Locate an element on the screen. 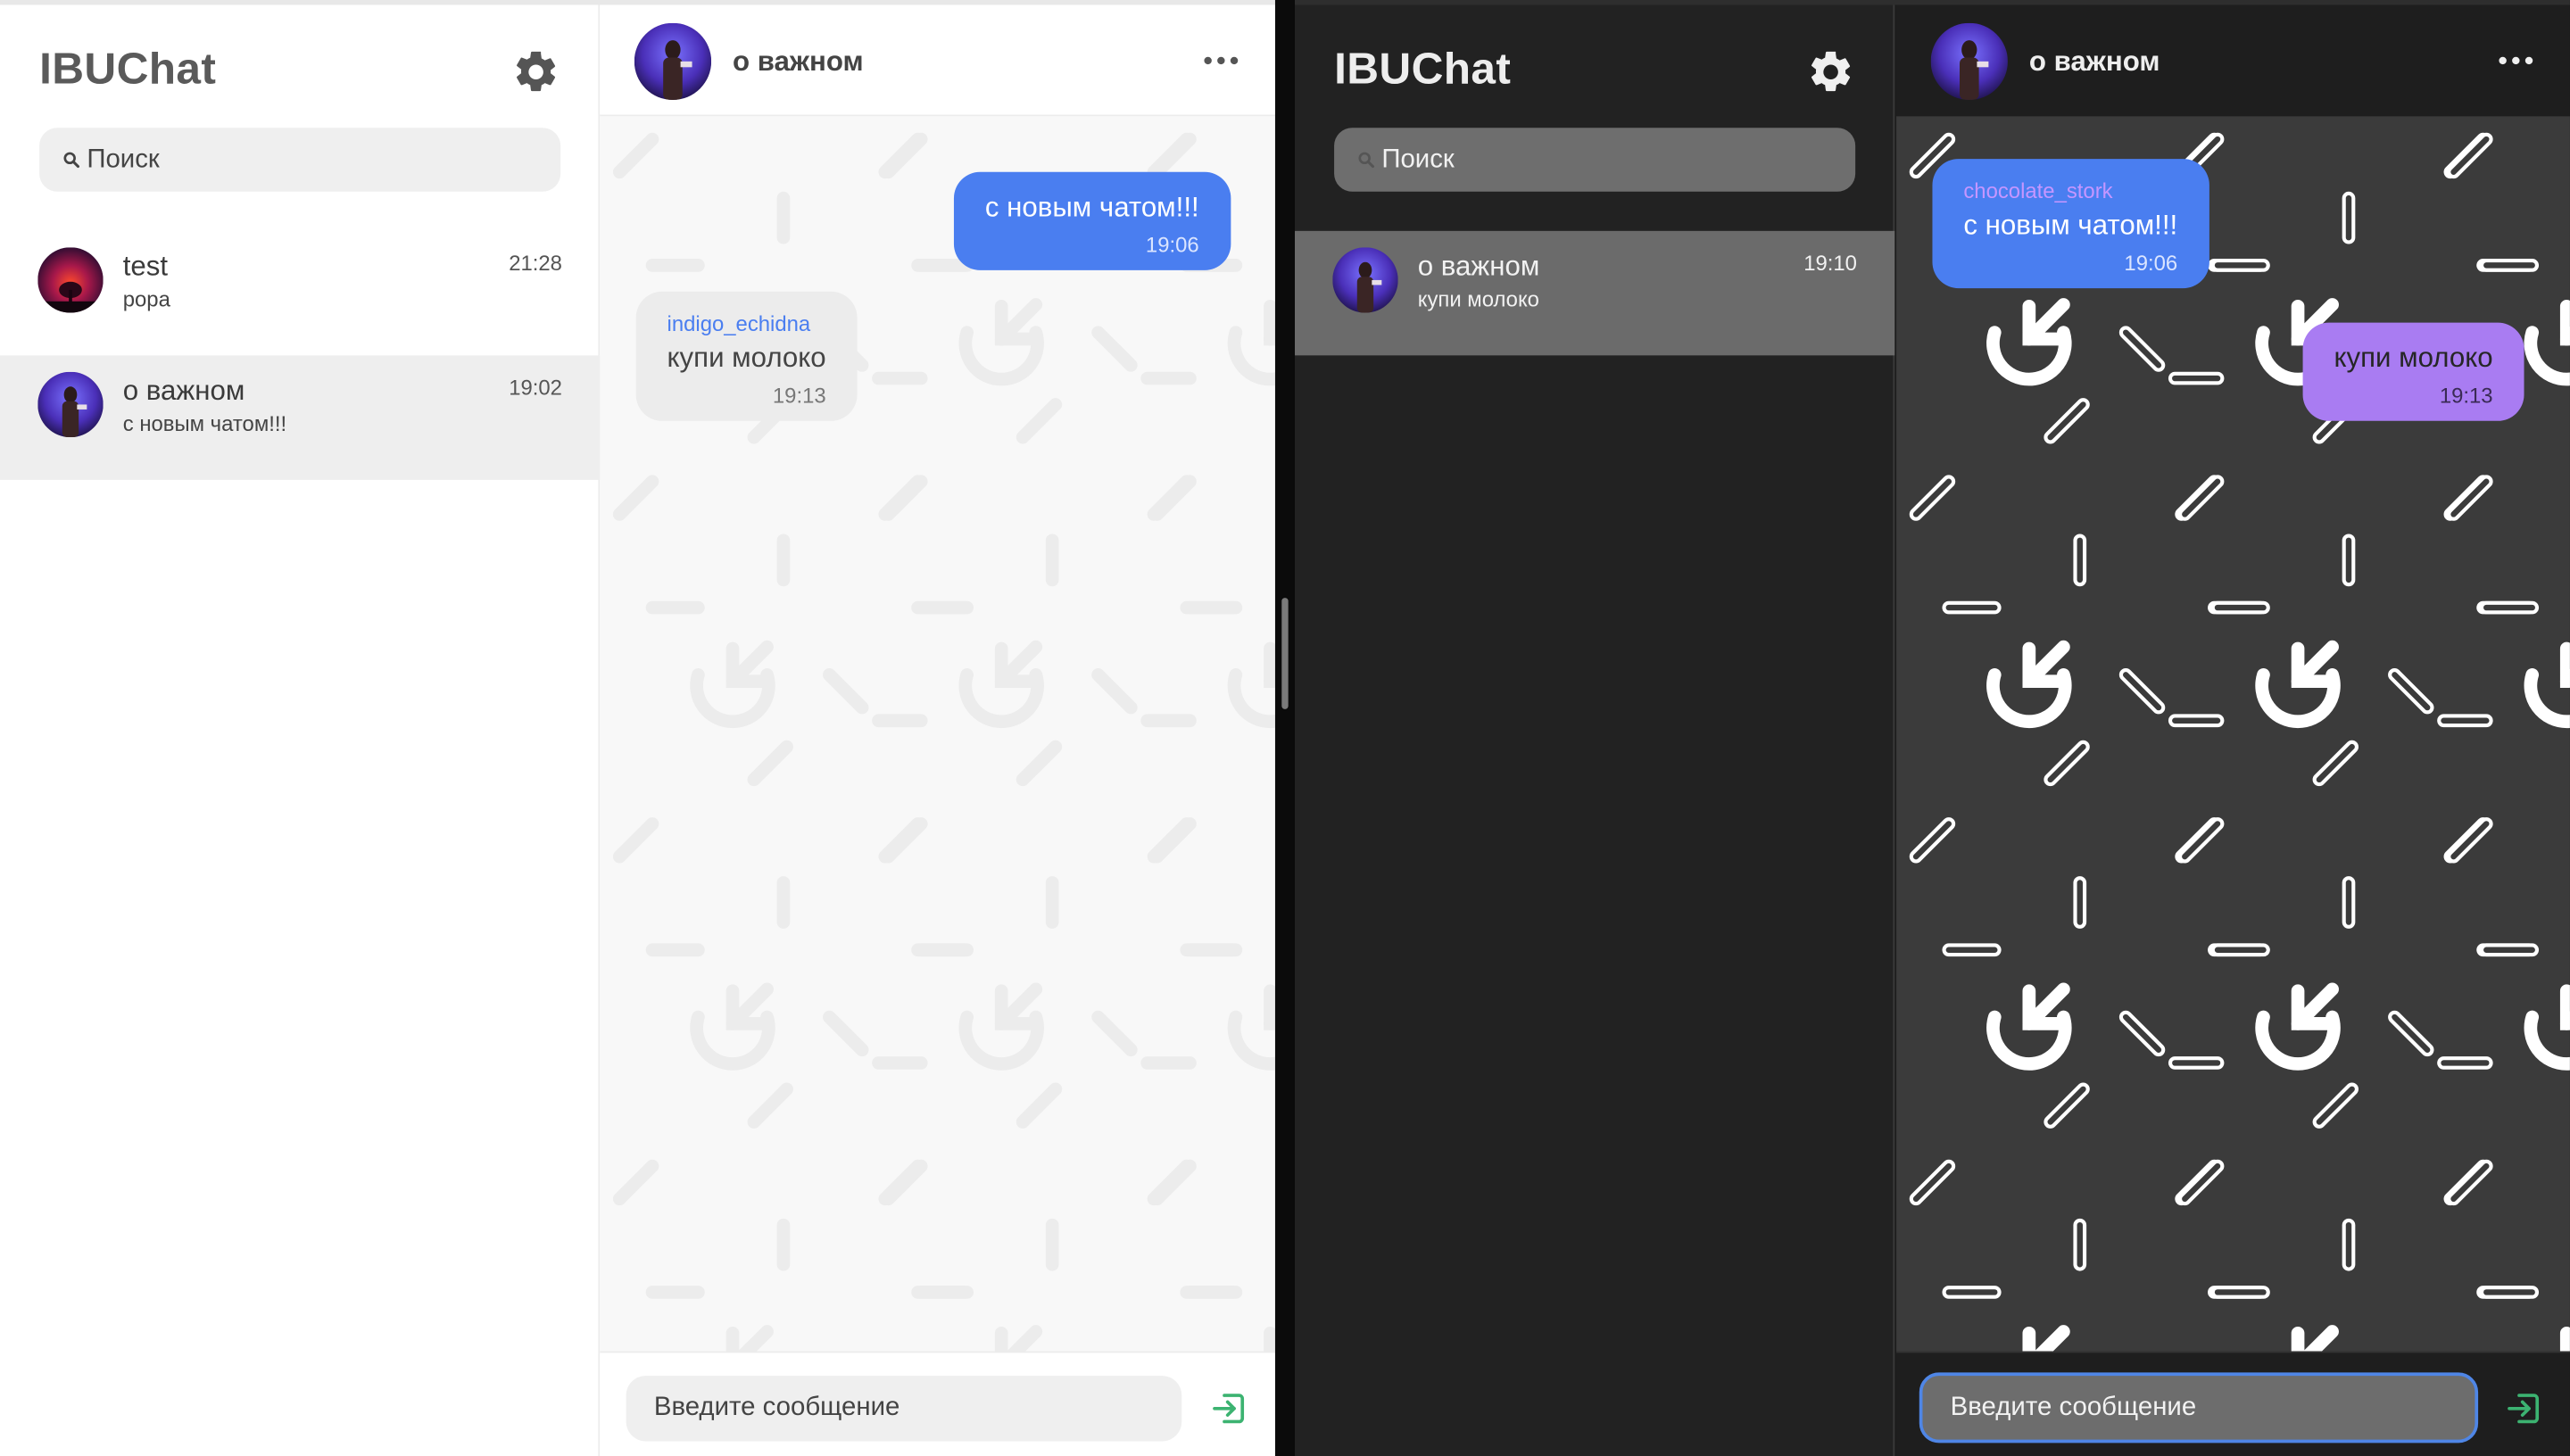  chat-list-item-test: test popa 21:28 is located at coordinates (300, 293).